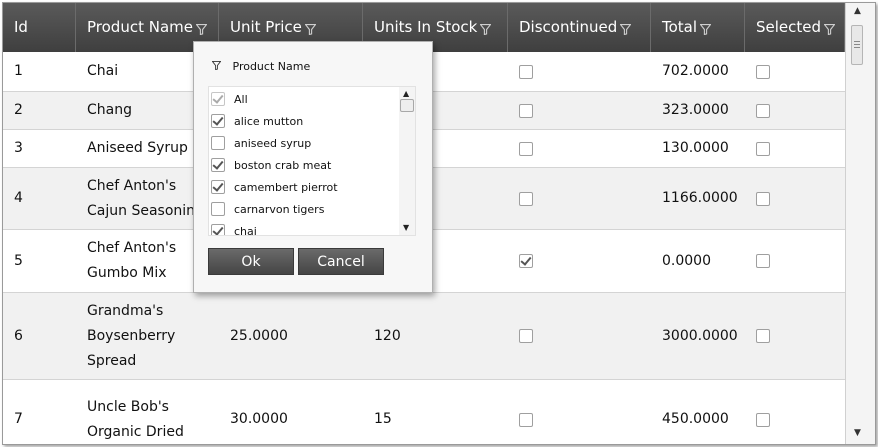 This screenshot has width=878, height=447. What do you see at coordinates (39, 412) in the screenshot?
I see `id-cell: 7` at bounding box center [39, 412].